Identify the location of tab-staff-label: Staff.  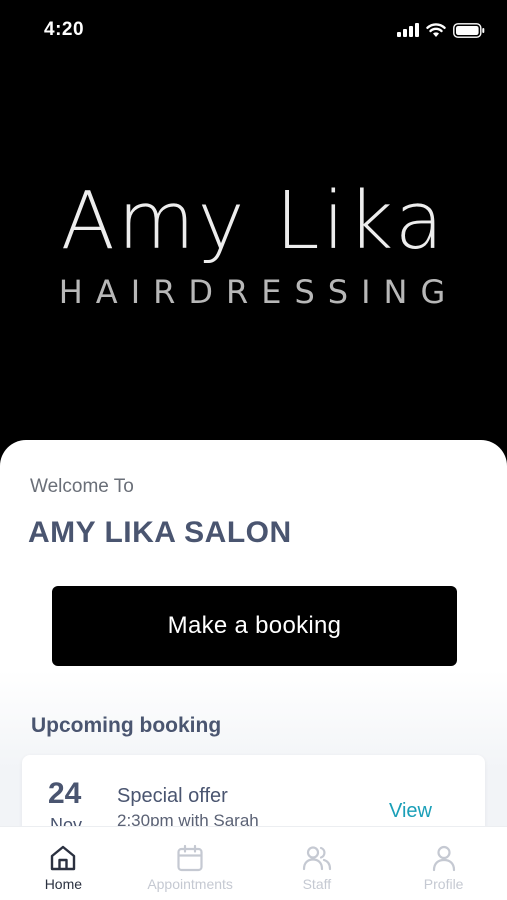
(317, 884).